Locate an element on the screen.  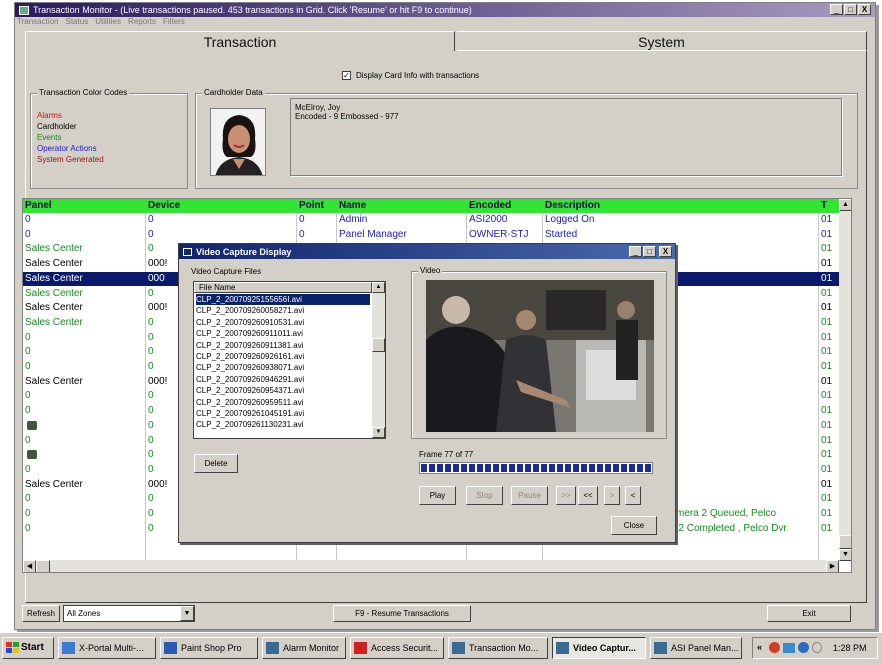
file-item: CLP_2_200709260959511.avi is located at coordinates (283, 402).